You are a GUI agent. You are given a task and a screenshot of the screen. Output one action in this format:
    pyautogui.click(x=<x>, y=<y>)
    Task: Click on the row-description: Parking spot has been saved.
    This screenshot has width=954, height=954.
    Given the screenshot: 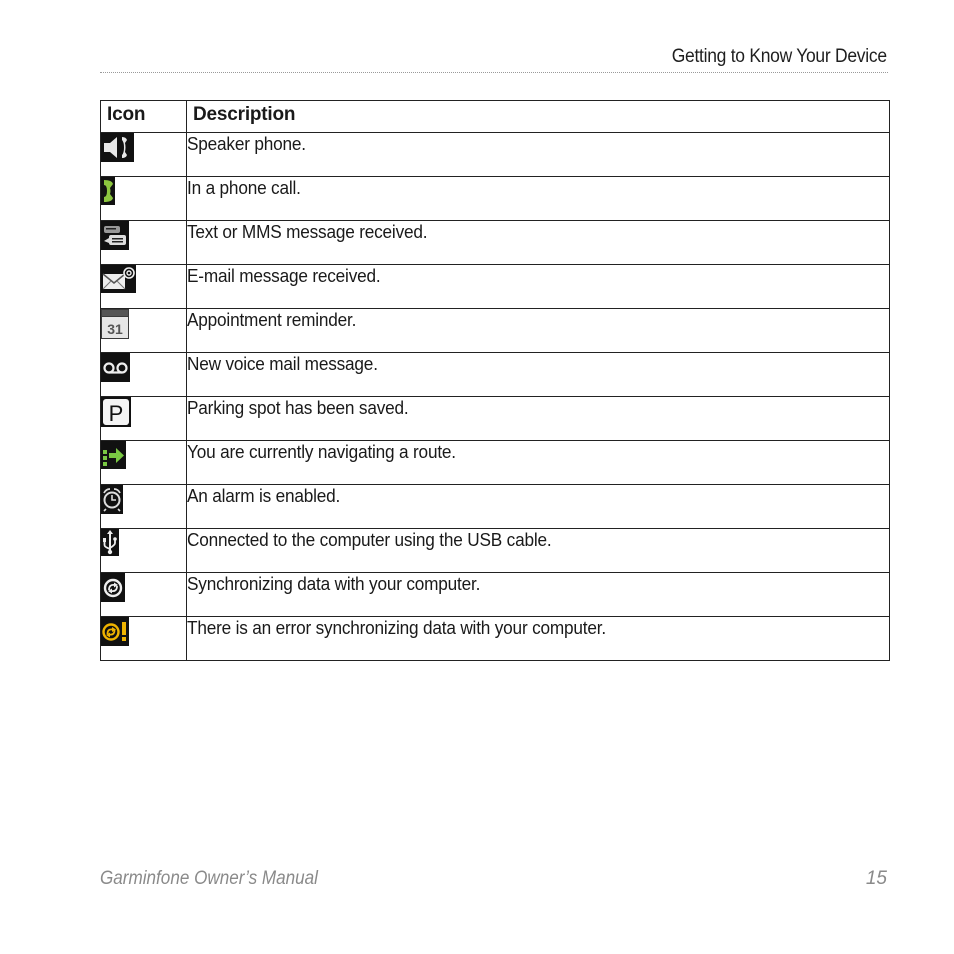 What is the action you would take?
    pyautogui.click(x=298, y=407)
    